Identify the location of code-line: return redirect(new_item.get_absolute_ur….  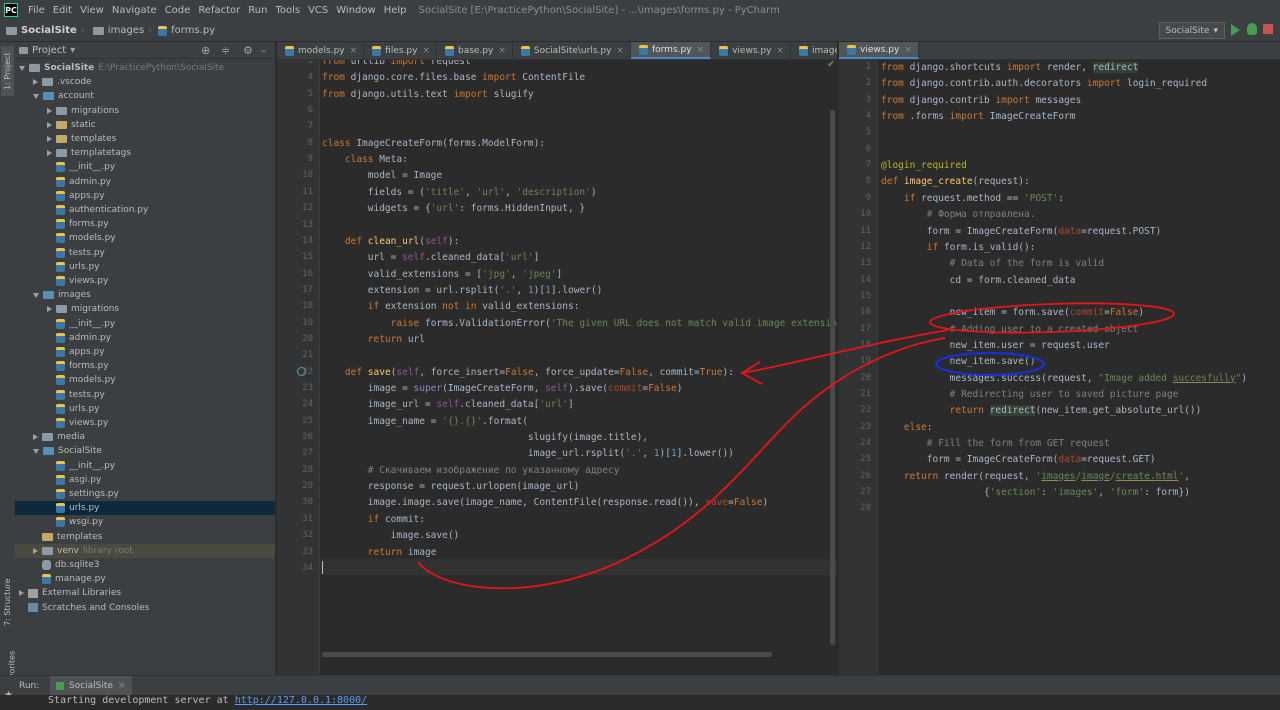
(1041, 411).